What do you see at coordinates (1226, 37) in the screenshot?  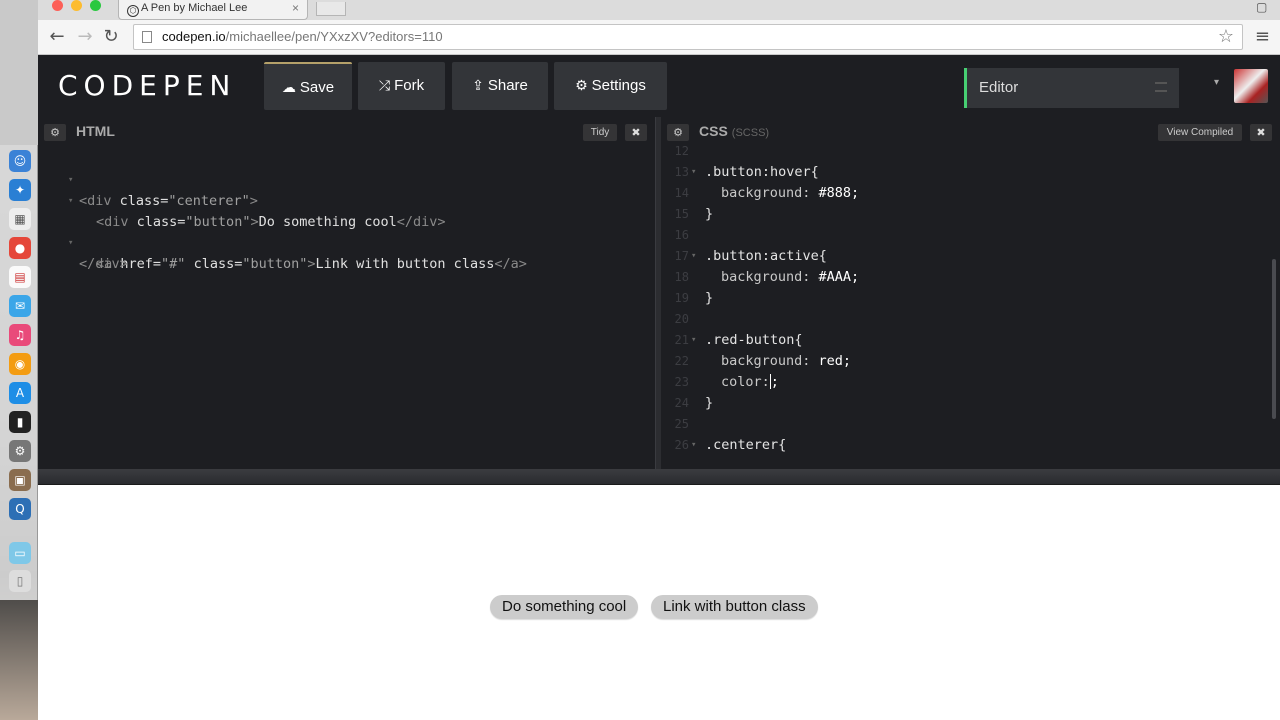 I see `bookmark-star-icon: ☆` at bounding box center [1226, 37].